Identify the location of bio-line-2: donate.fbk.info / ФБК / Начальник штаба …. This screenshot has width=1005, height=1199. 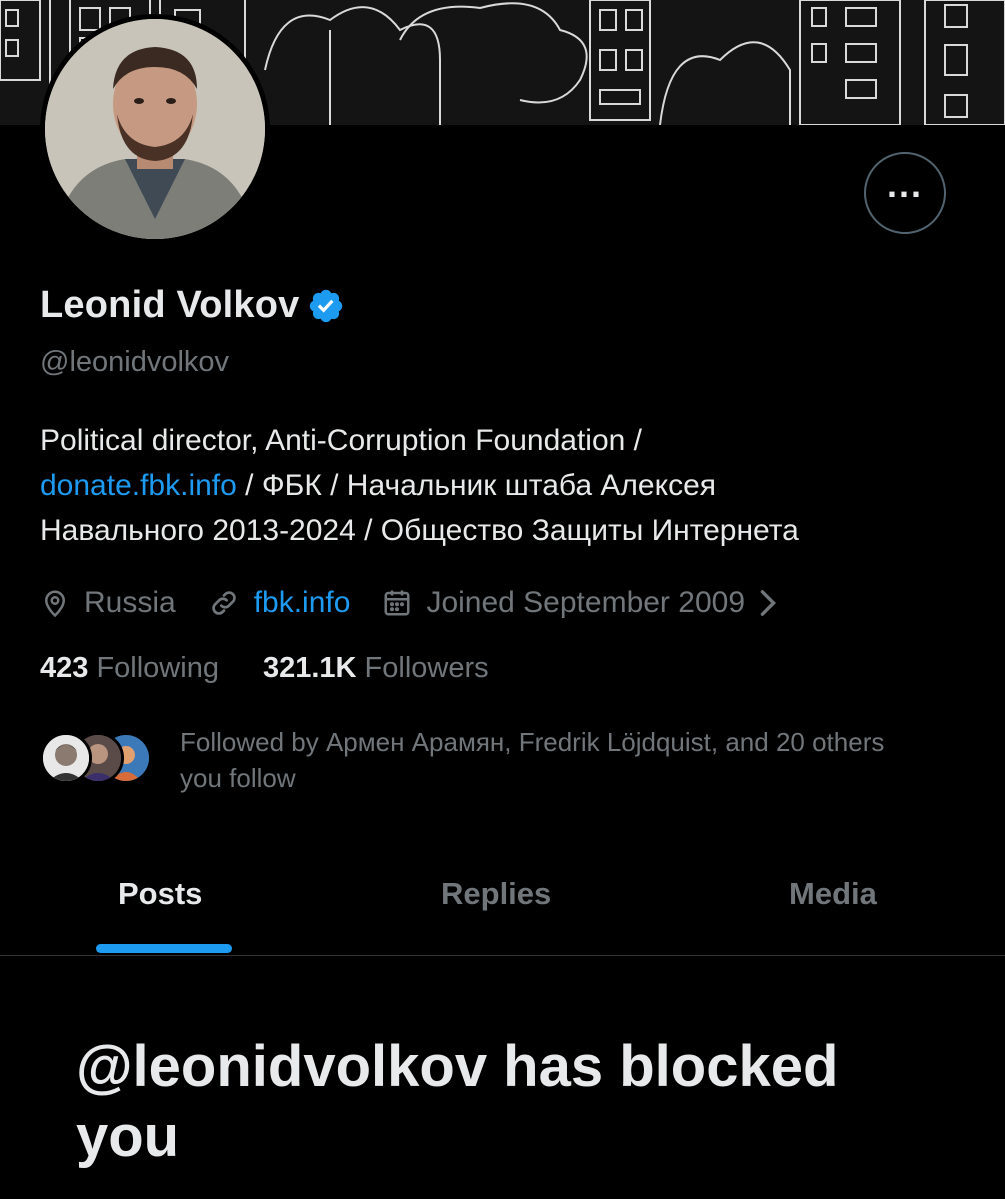
(505, 485).